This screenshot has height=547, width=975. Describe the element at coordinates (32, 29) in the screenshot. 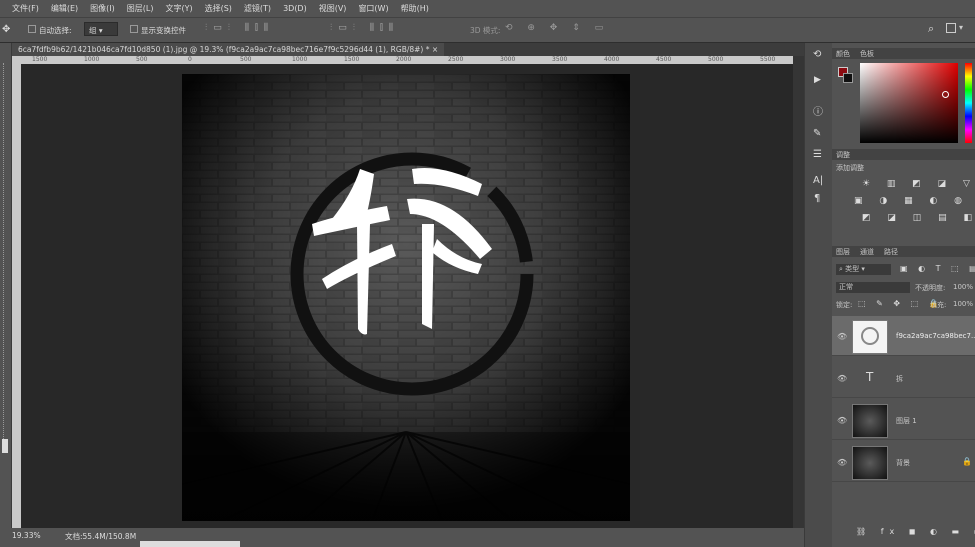

I see `auto-select-checkbox` at that location.